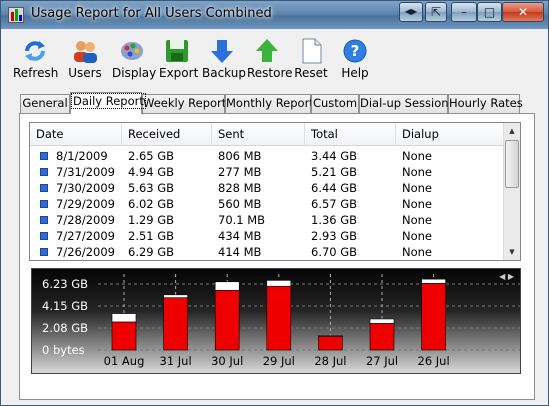 Image resolution: width=549 pixels, height=406 pixels. Describe the element at coordinates (411, 12) in the screenshot. I see `nav-arrows-button: ◀▶` at that location.